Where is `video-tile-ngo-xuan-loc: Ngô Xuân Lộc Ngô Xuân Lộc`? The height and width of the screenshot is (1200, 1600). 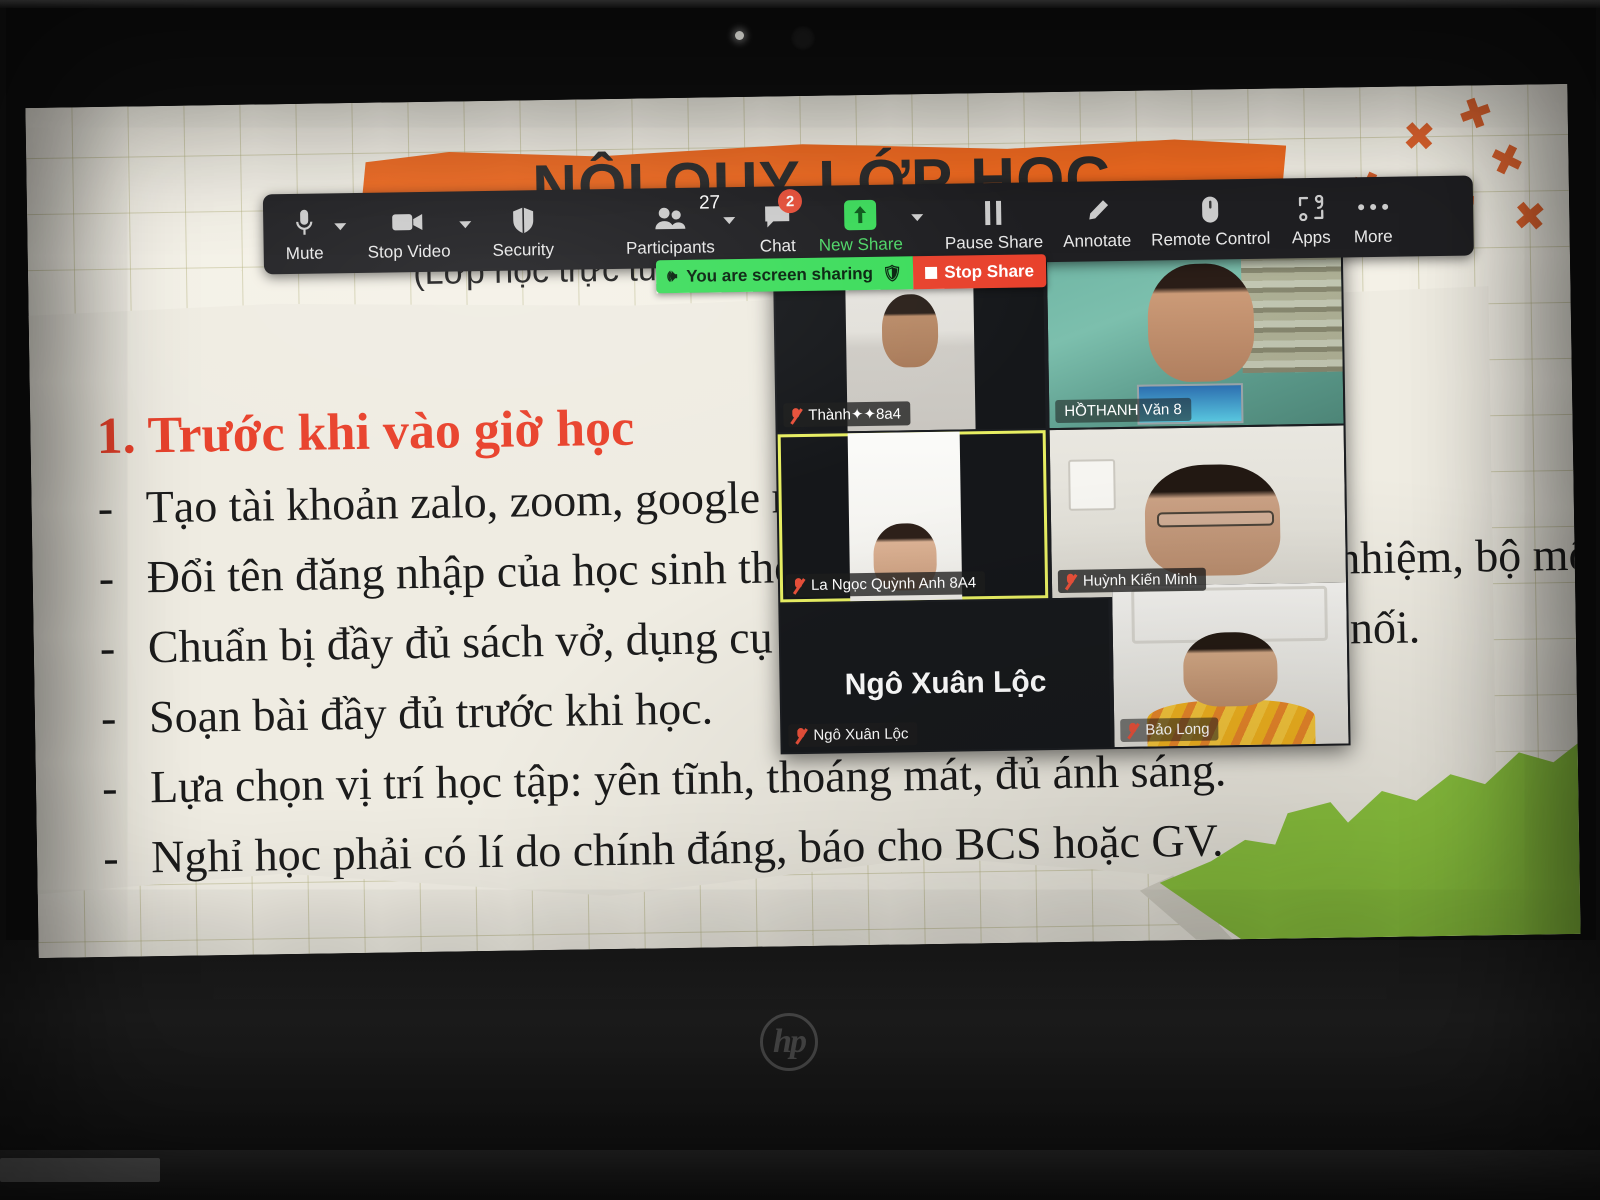
video-tile-ngo-xuan-loc: Ngô Xuân Lộc Ngô Xuân Lộc is located at coordinates (945, 676).